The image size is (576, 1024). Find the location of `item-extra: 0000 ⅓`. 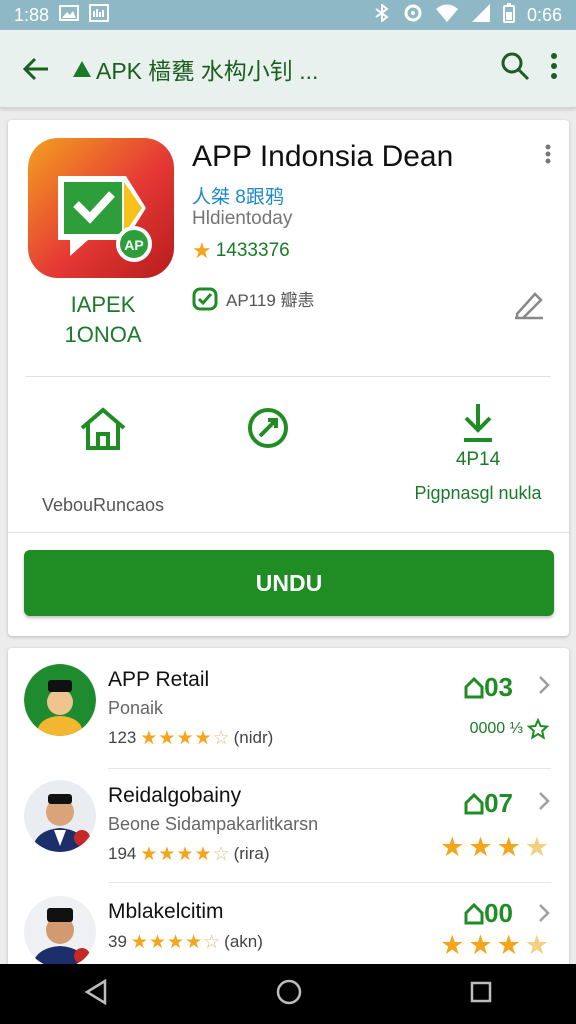

item-extra: 0000 ⅓ is located at coordinates (509, 729).